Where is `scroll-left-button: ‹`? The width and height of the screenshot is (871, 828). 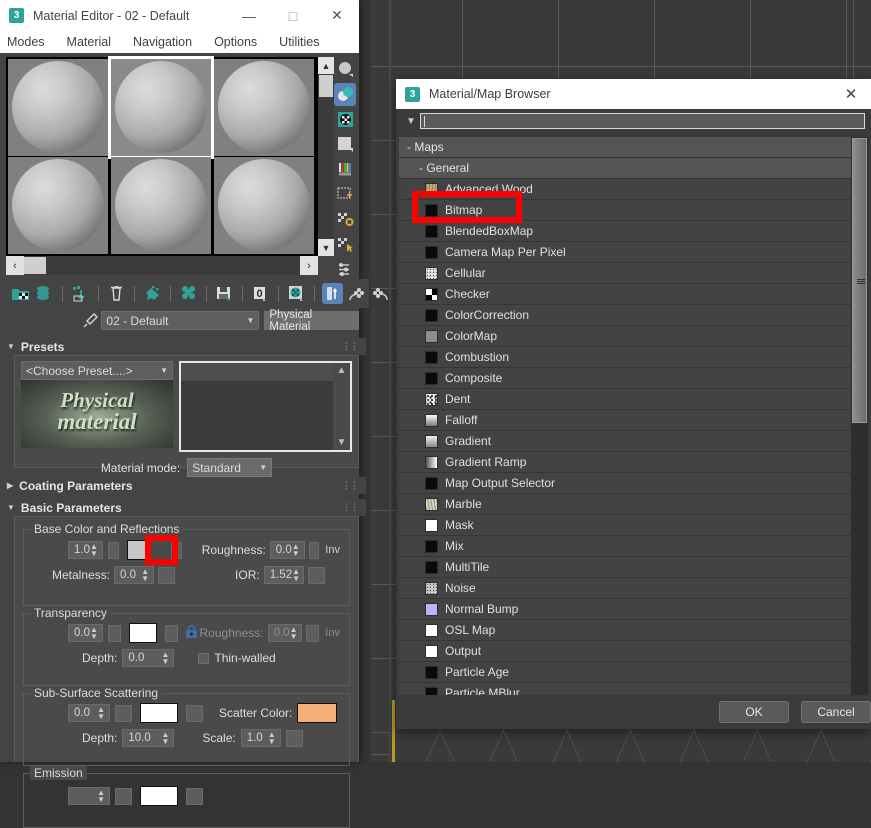
scroll-left-button: ‹ is located at coordinates (15, 265).